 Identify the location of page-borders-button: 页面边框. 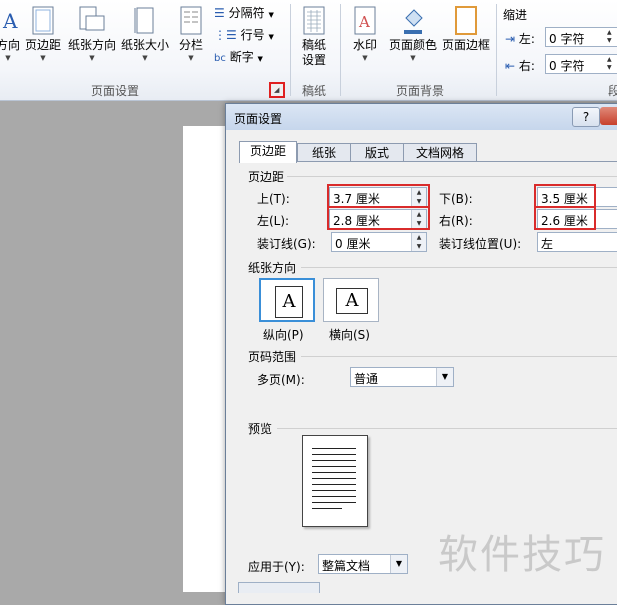
(466, 29).